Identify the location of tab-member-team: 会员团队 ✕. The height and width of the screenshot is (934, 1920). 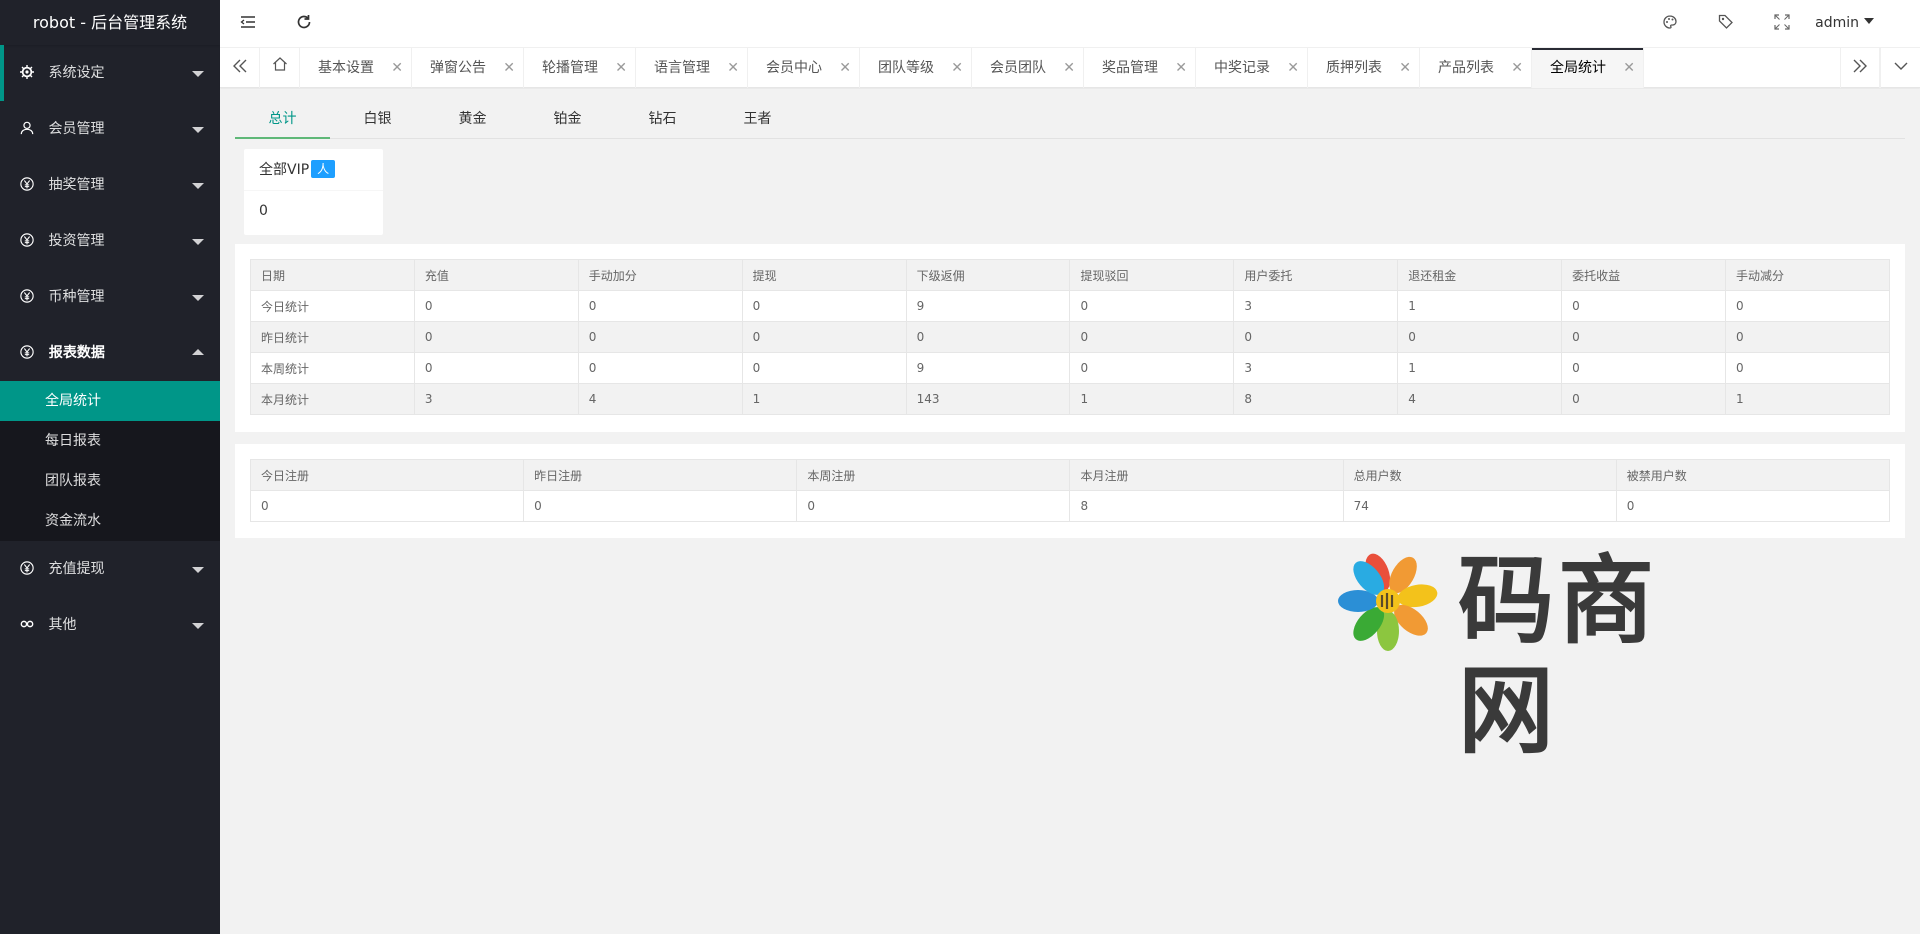
(1028, 68).